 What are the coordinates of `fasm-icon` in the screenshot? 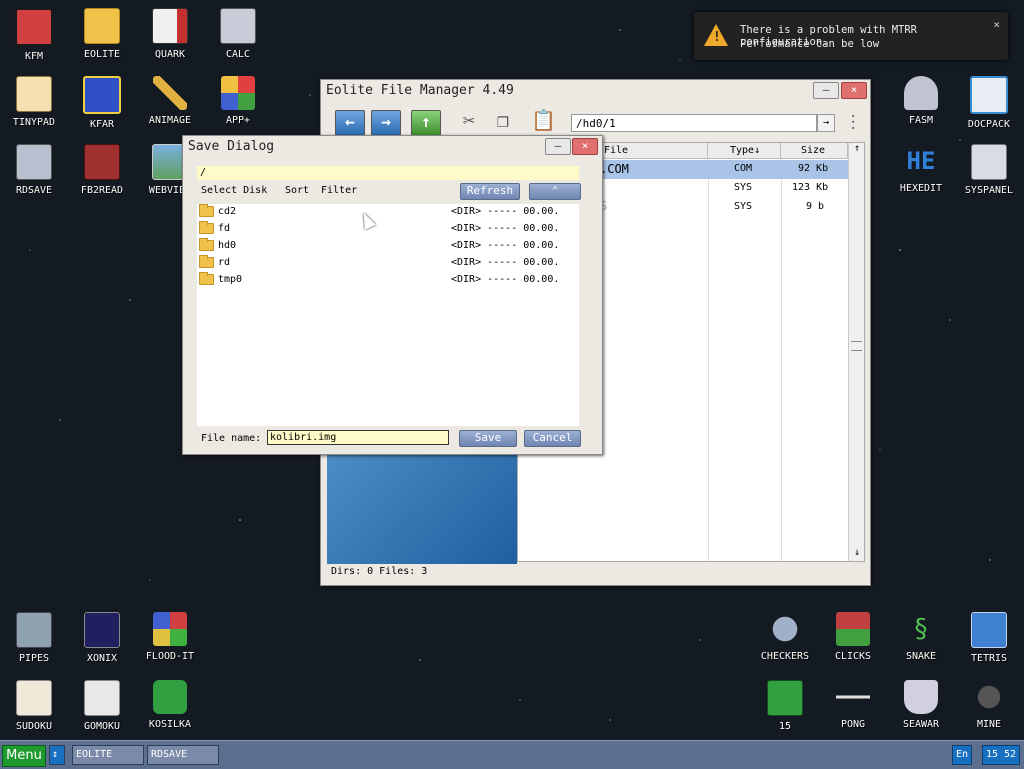 It's located at (921, 93).